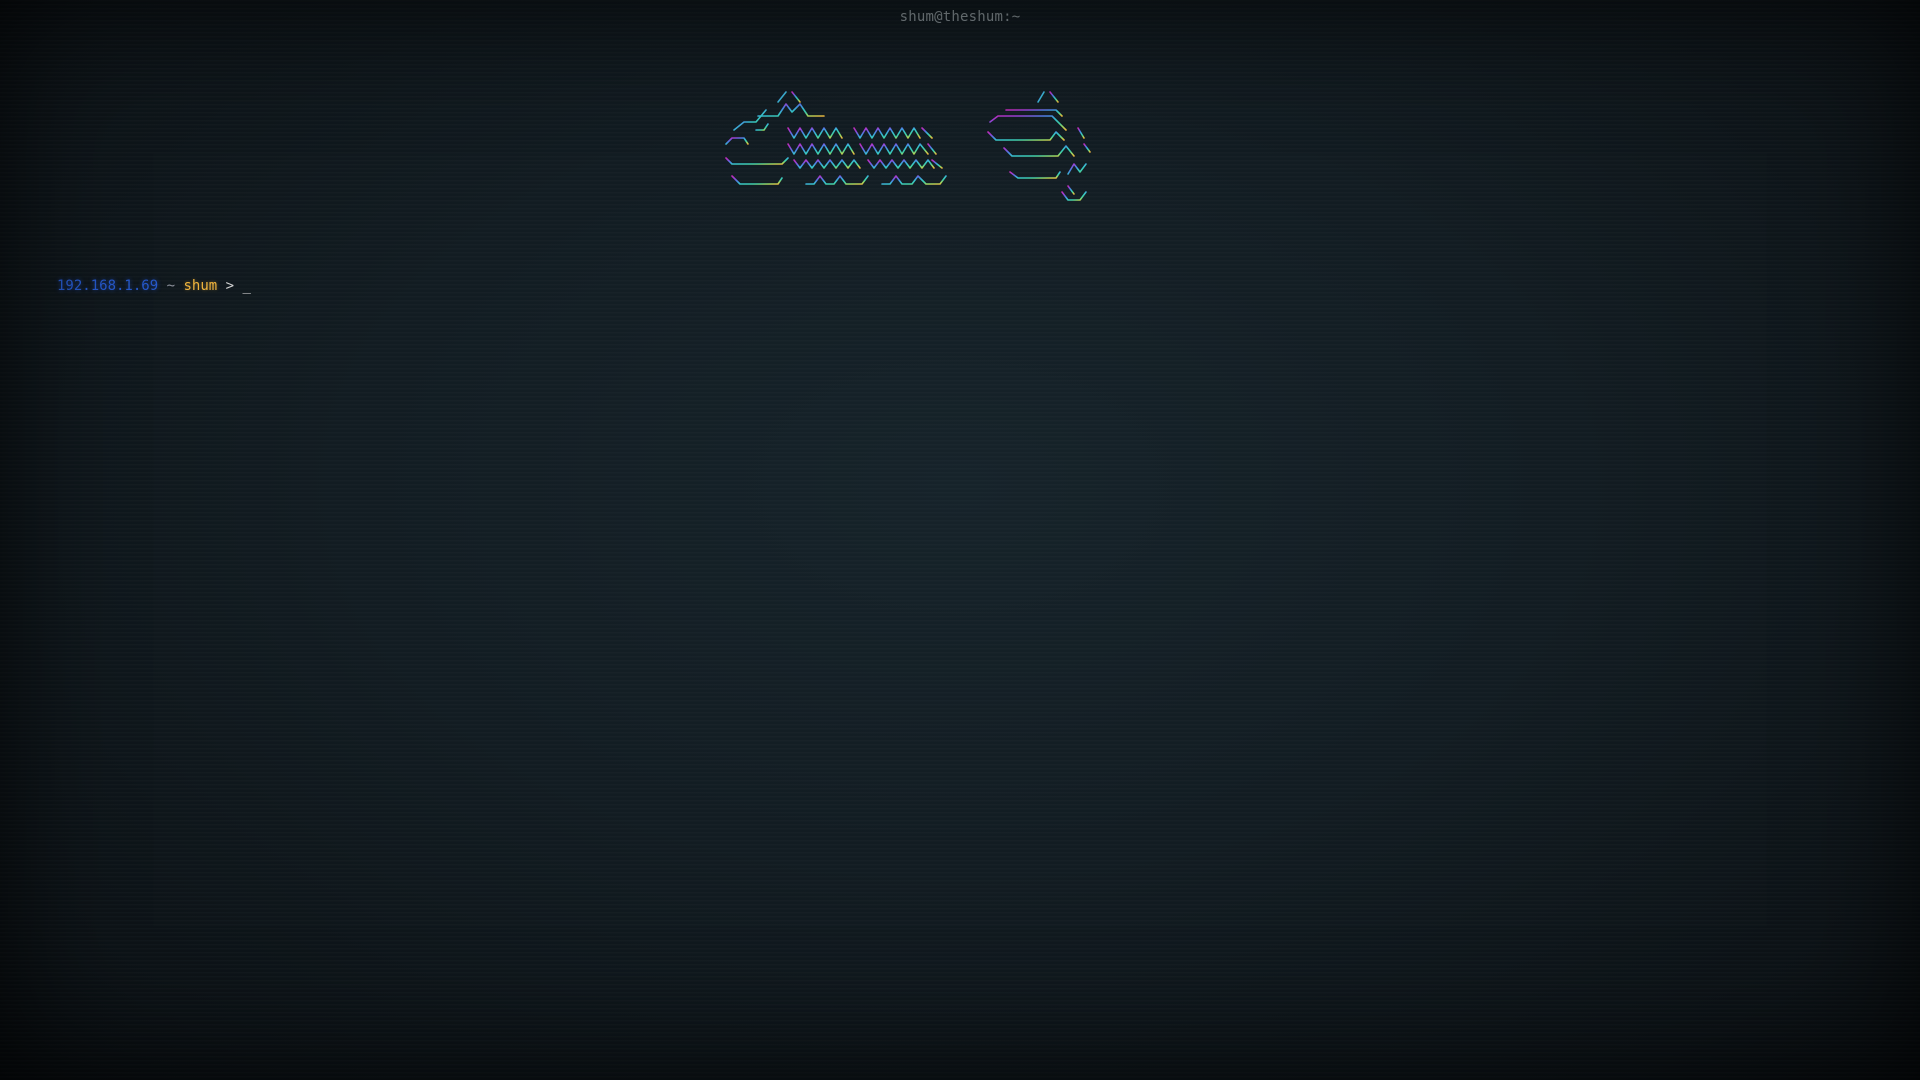  What do you see at coordinates (200, 286) in the screenshot?
I see `prompt-user: shum` at bounding box center [200, 286].